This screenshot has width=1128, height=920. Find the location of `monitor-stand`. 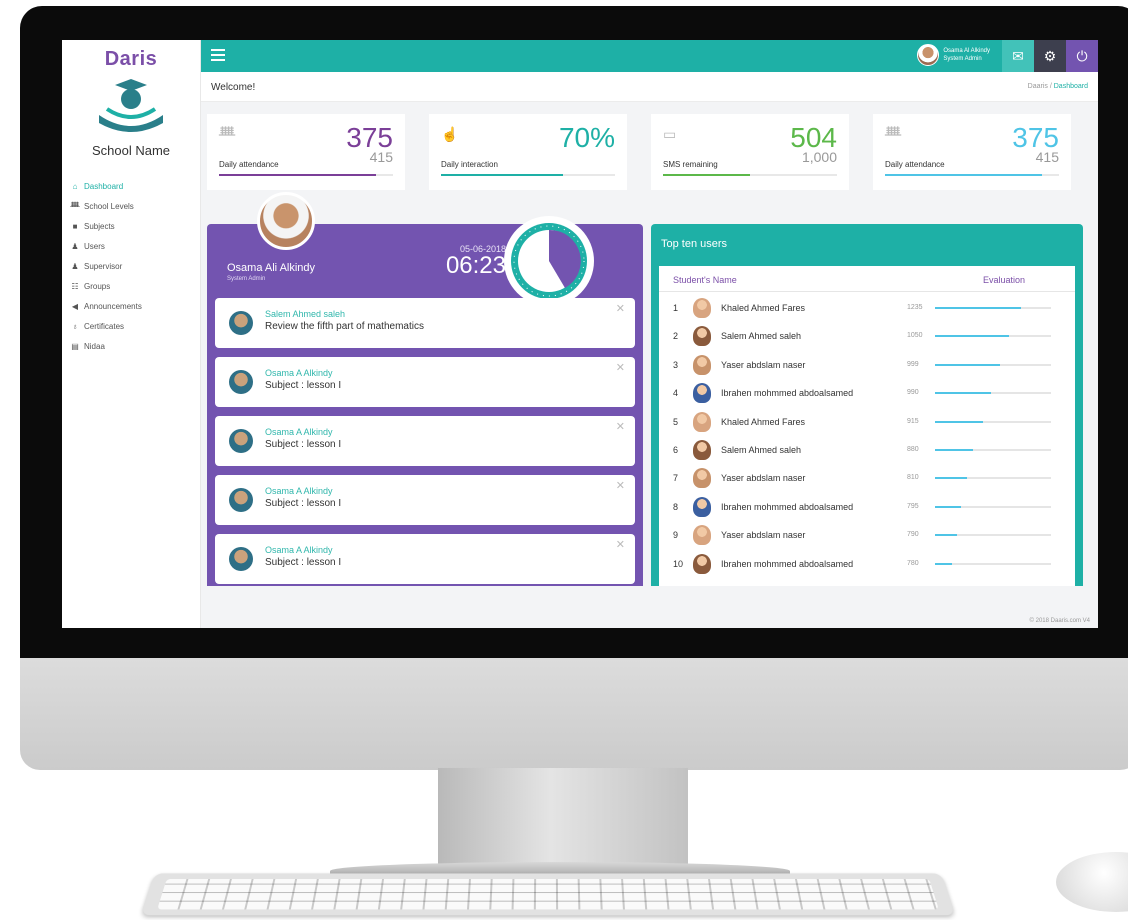

monitor-stand is located at coordinates (563, 818).